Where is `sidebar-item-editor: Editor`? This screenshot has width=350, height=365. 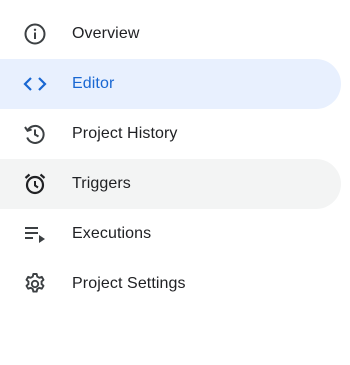
sidebar-item-editor: Editor is located at coordinates (170, 84).